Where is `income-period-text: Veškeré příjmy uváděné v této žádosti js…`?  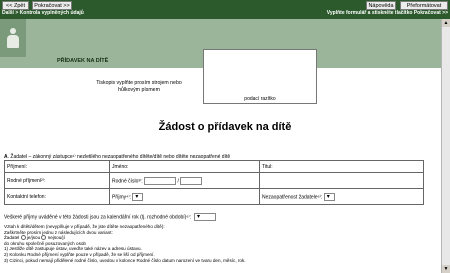
income-period-text: Veškeré příjmy uváděné v této žádosti js… is located at coordinates (97, 217).